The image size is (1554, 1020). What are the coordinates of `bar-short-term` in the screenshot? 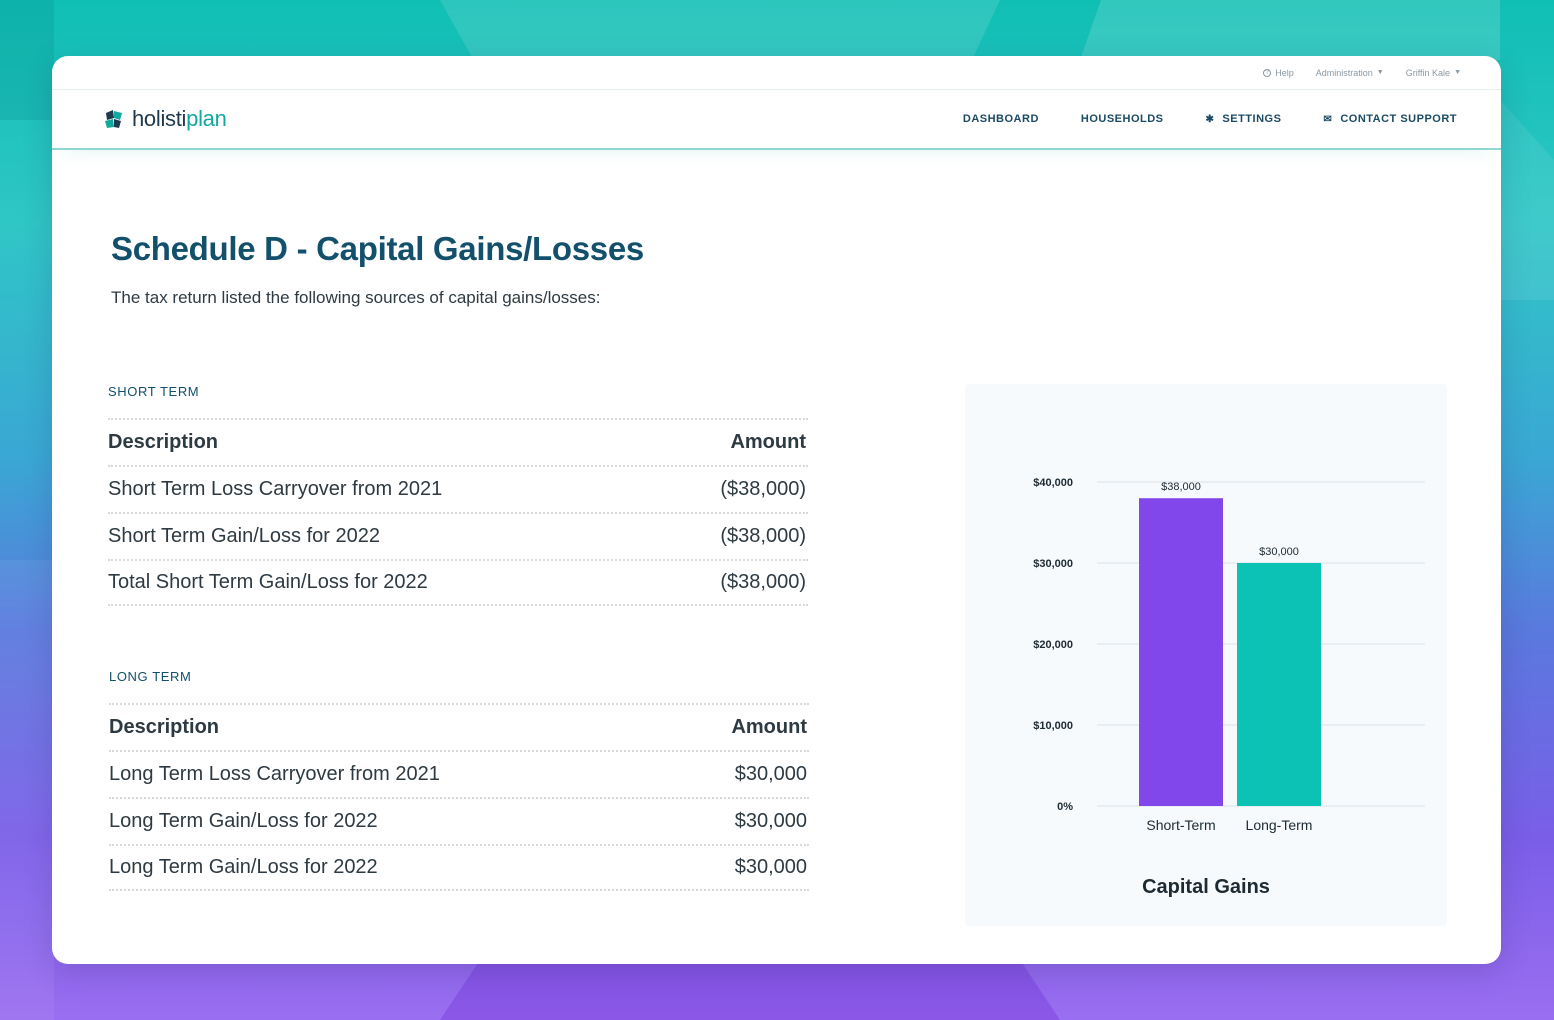 It's located at (1181, 652).